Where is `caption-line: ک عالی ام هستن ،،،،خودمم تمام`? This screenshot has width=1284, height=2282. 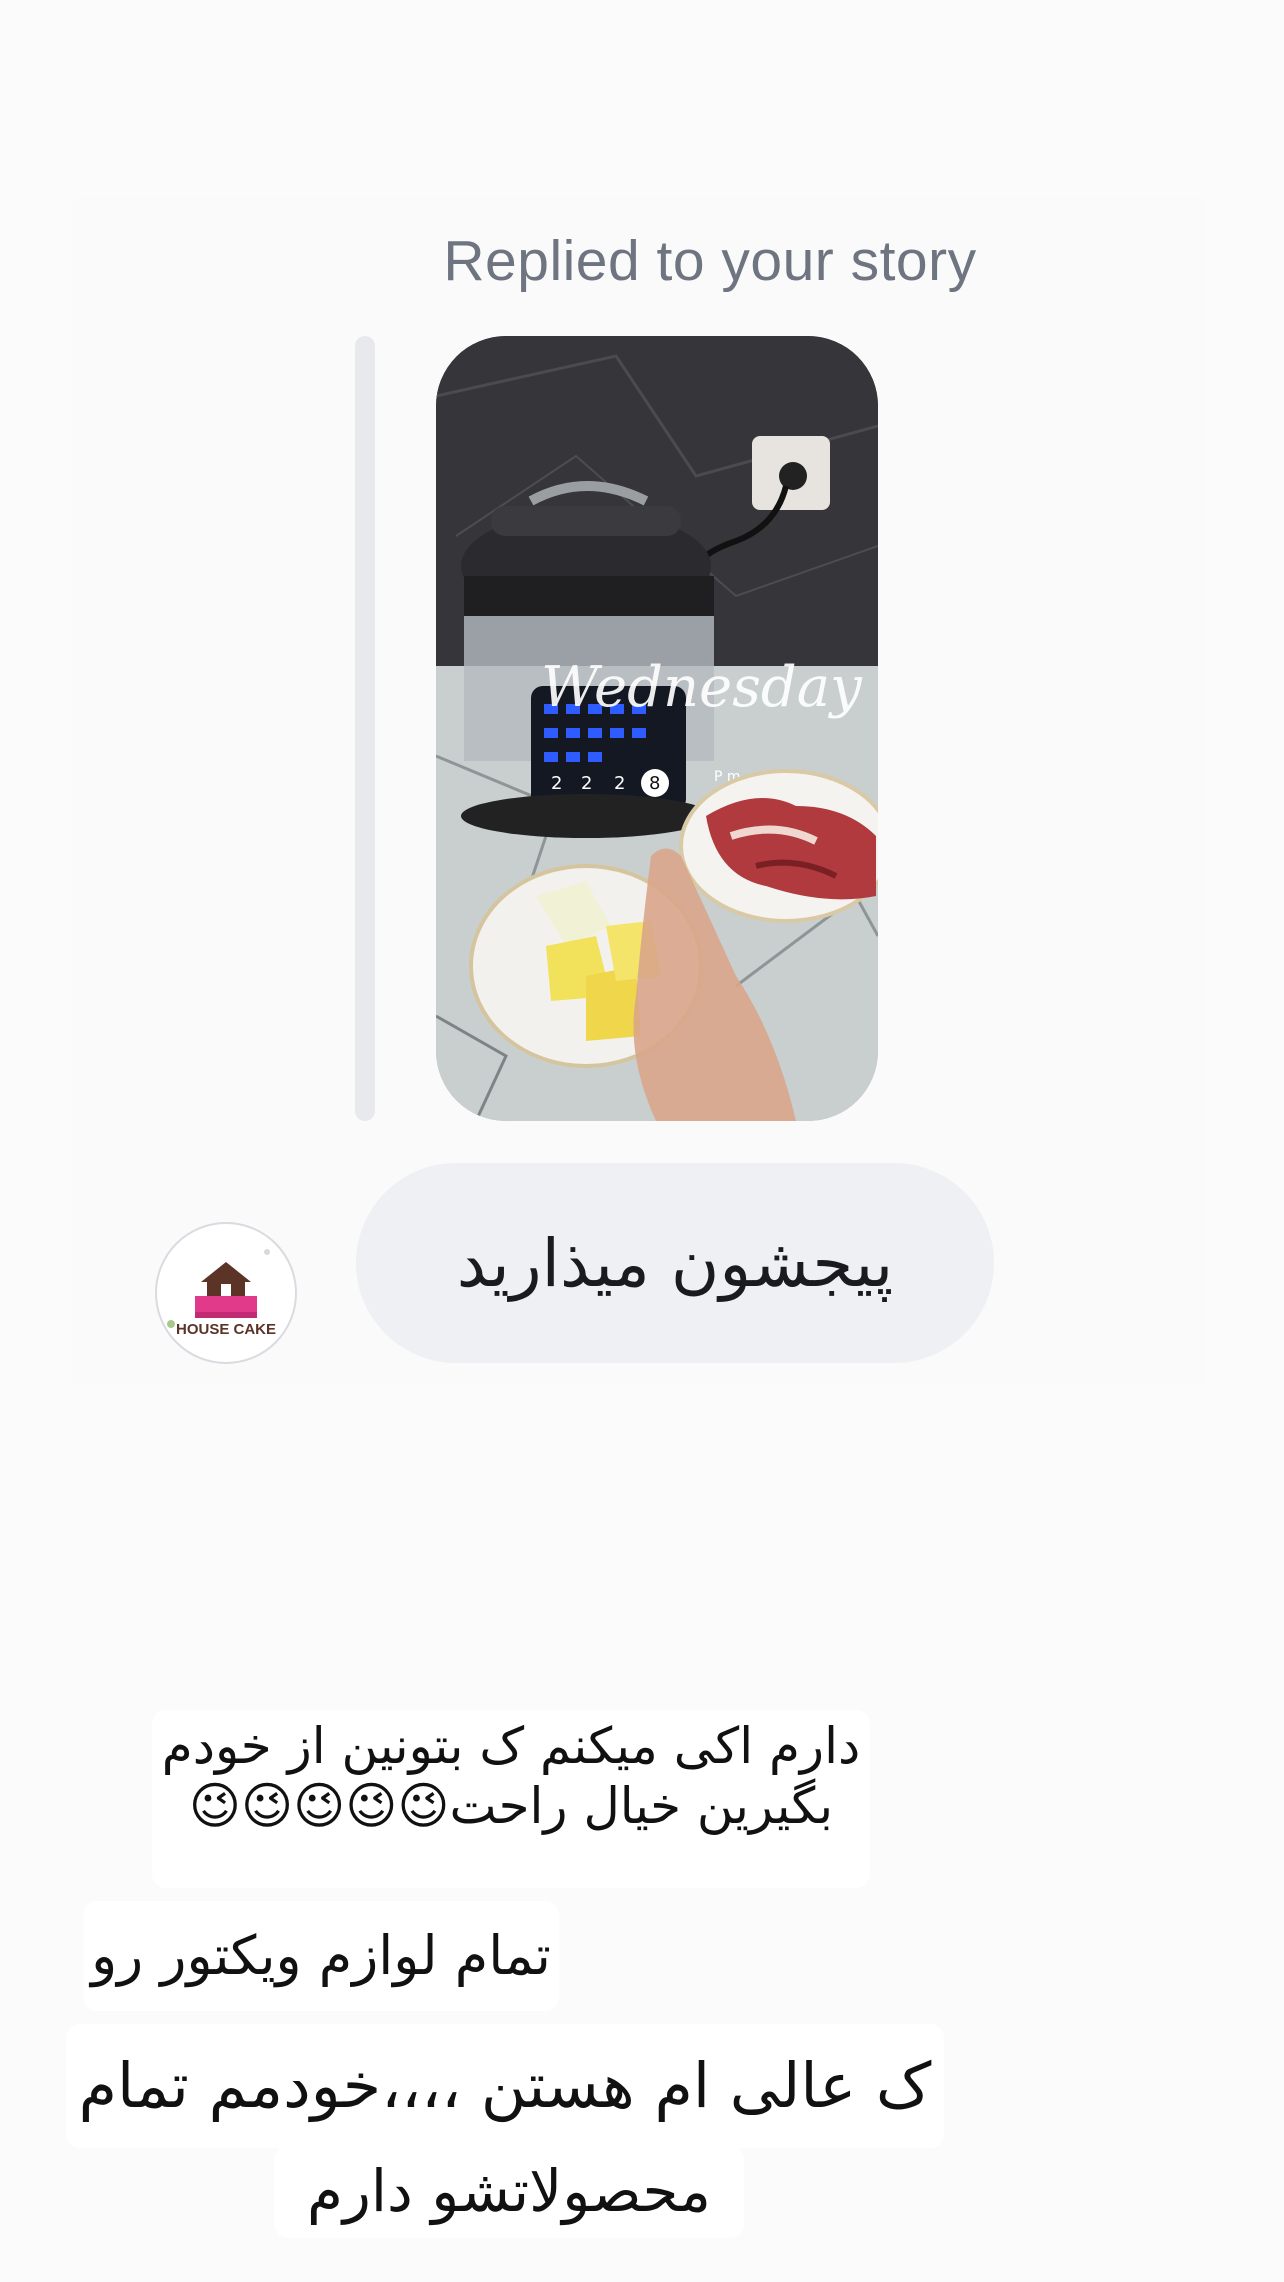 caption-line: ک عالی ام هستن ،،،،خودمم تمام is located at coordinates (505, 2085).